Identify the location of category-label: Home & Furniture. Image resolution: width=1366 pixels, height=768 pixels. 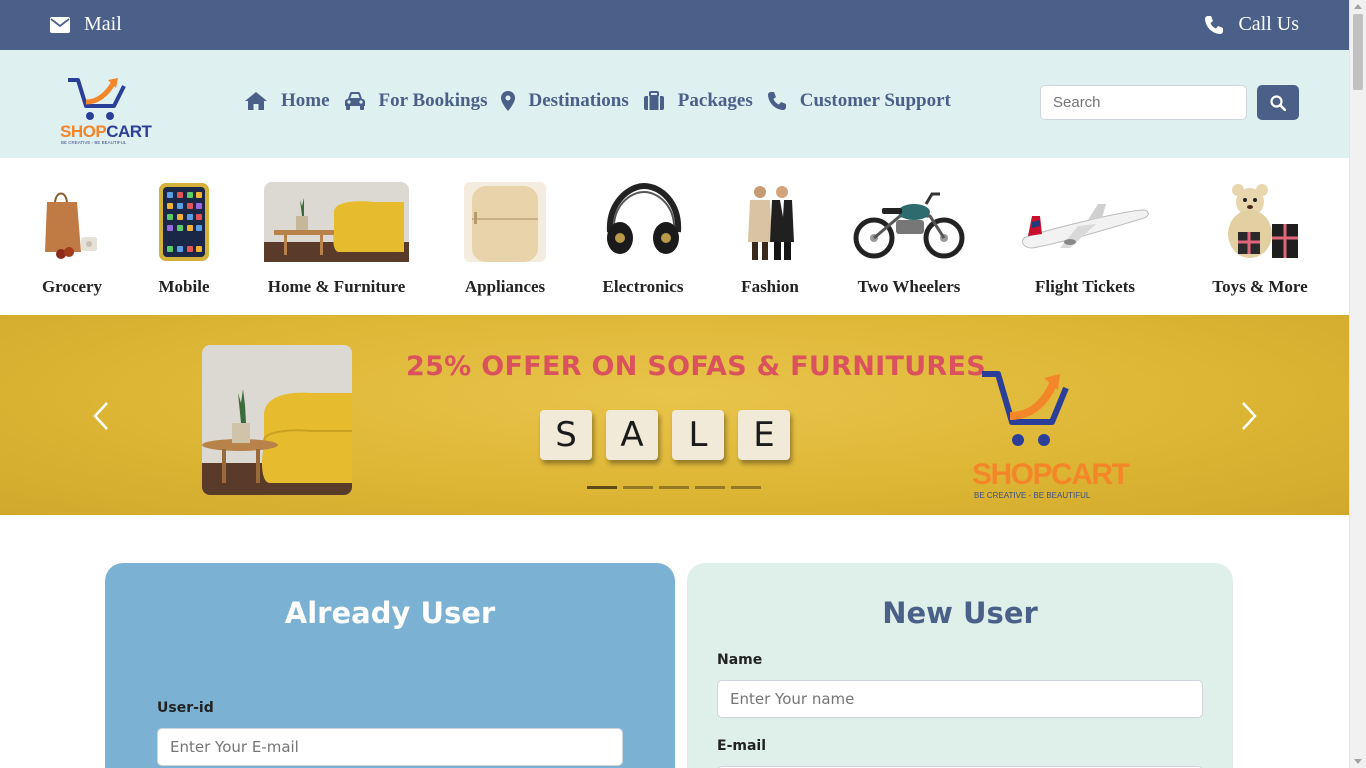
(336, 286).